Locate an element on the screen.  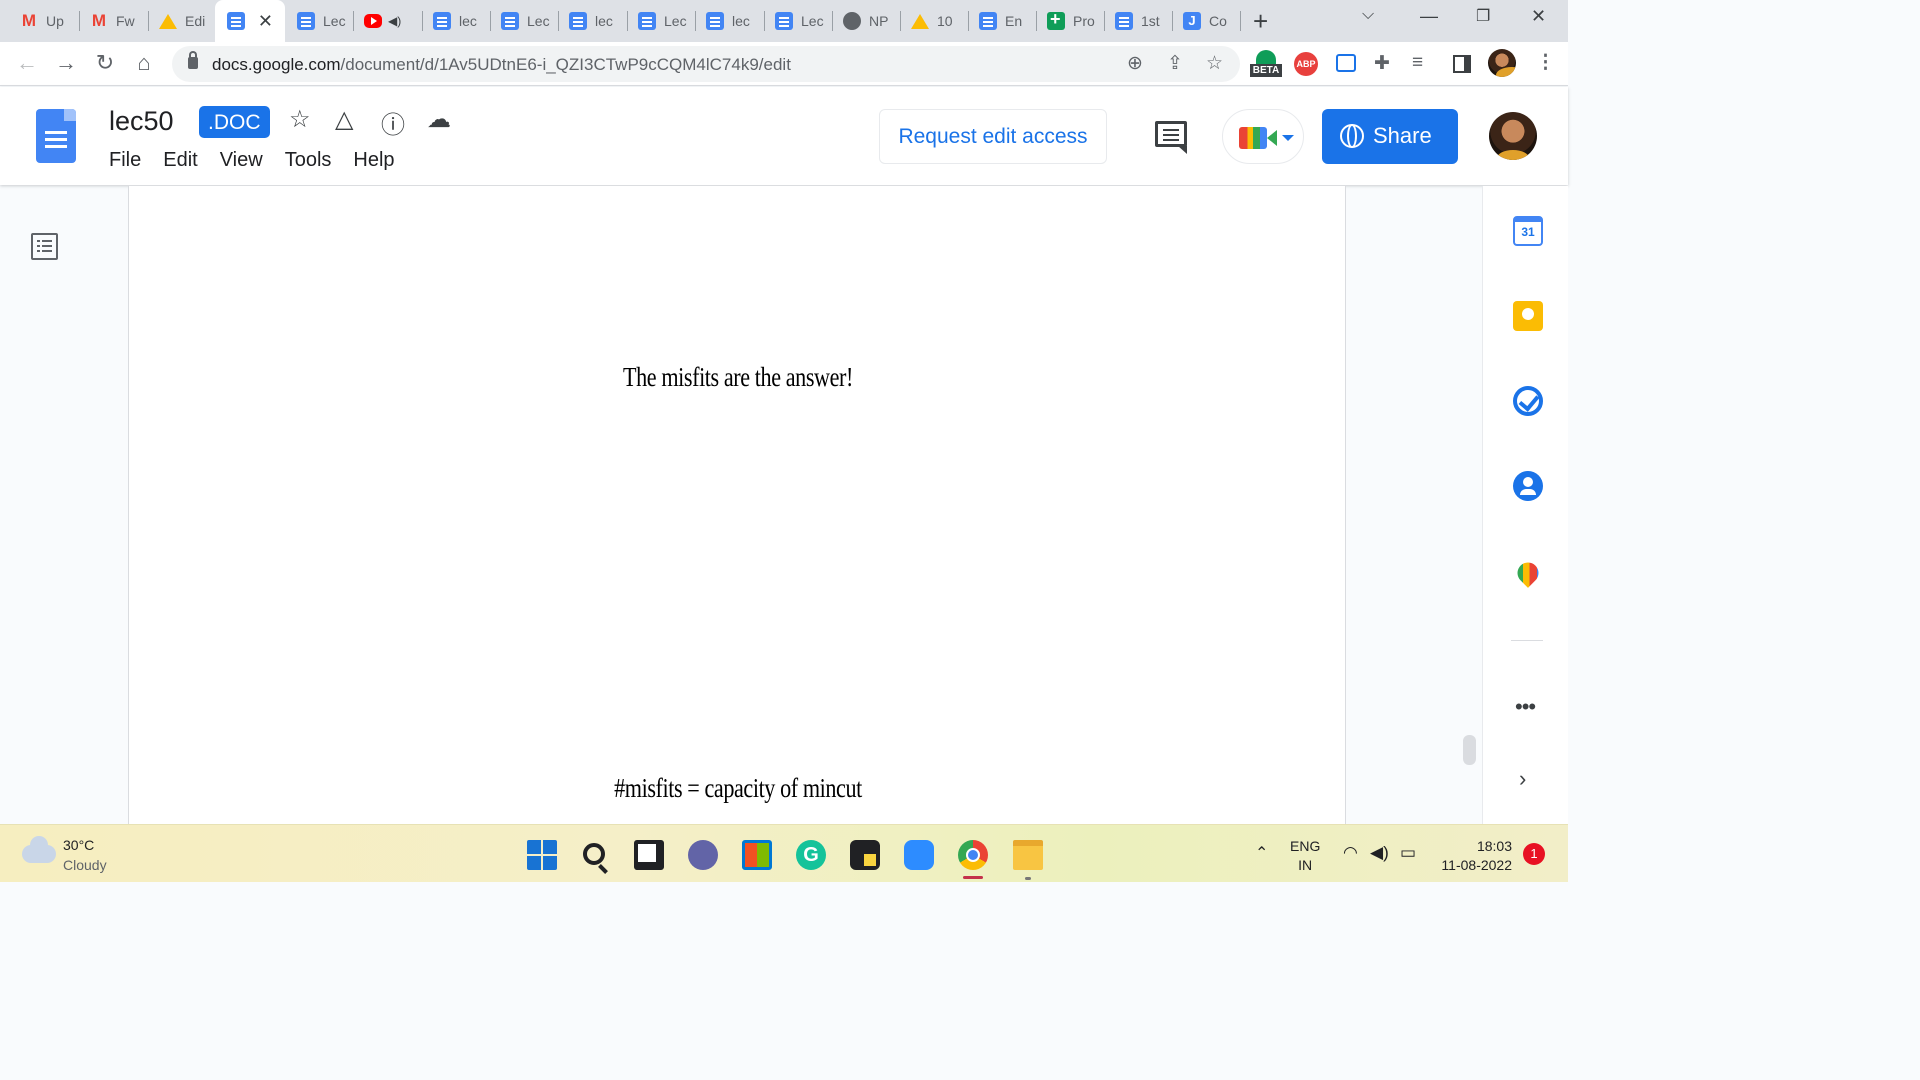
maps-icon is located at coordinates (1528, 573).